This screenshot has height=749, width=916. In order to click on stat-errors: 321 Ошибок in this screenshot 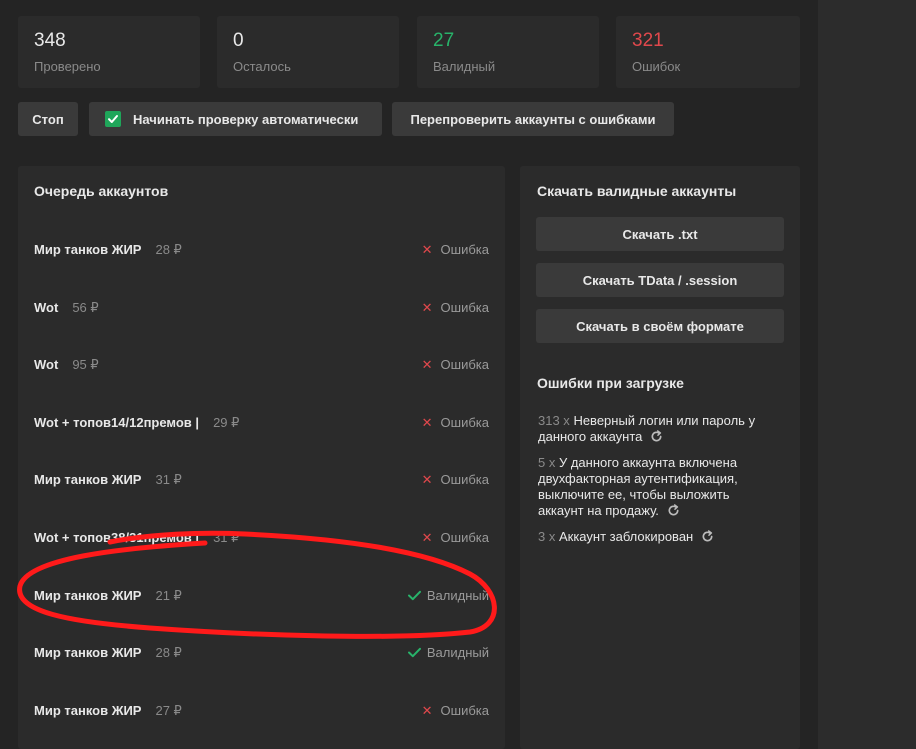, I will do `click(708, 52)`.